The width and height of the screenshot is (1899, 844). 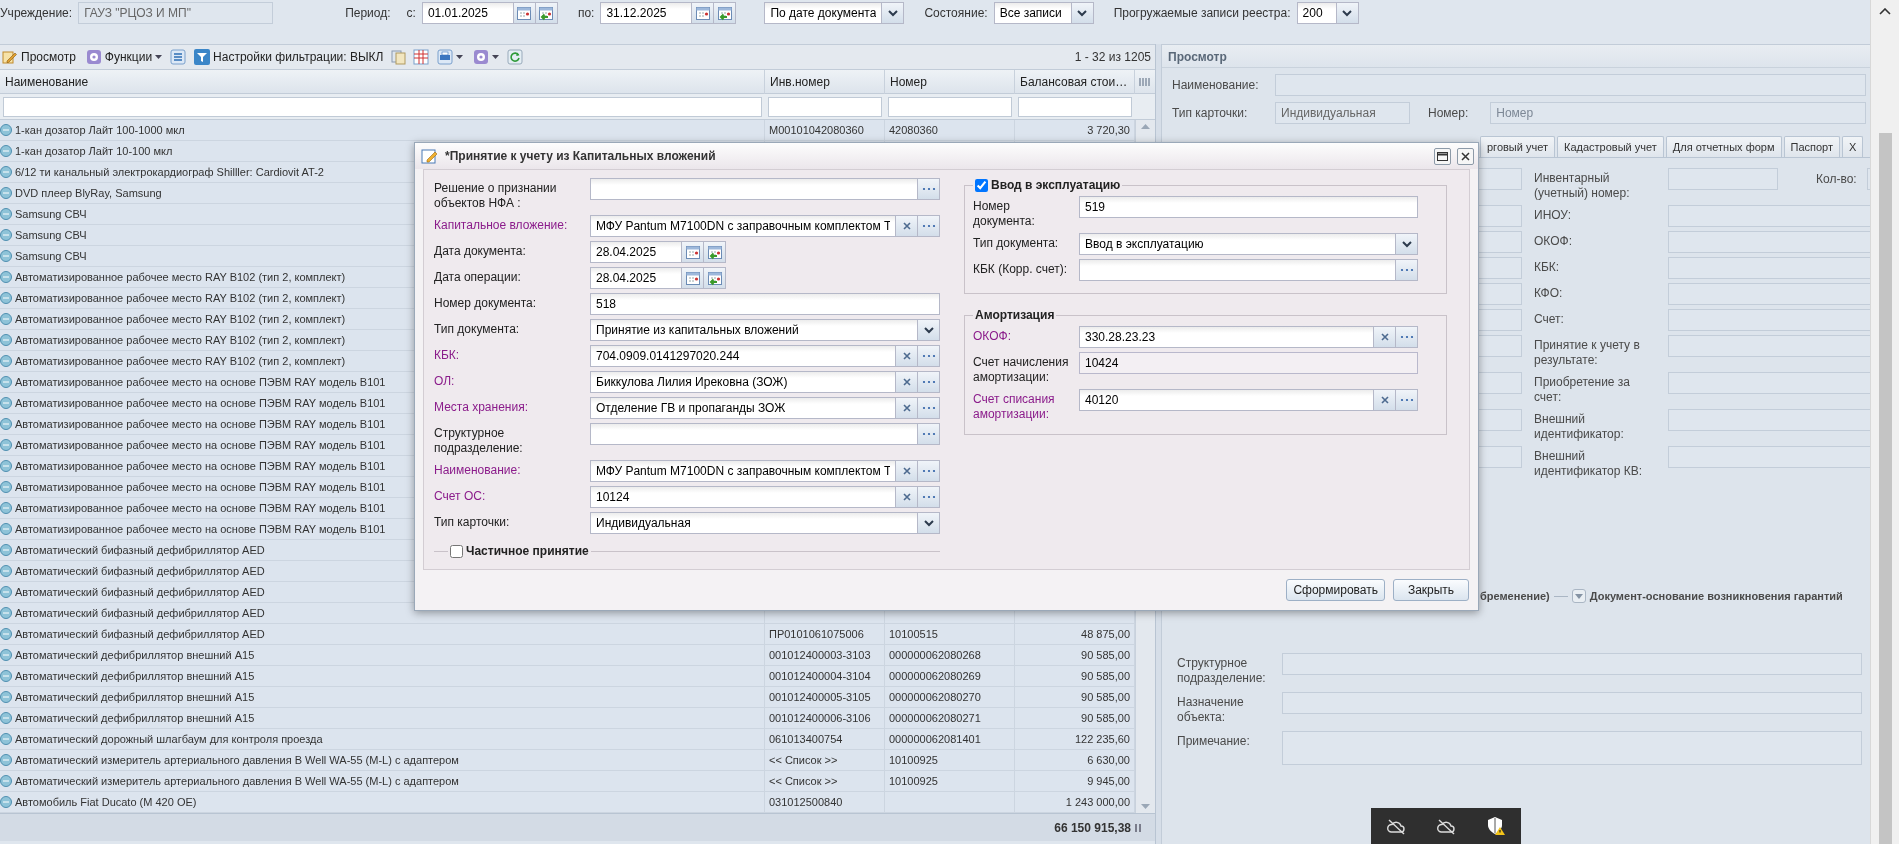 What do you see at coordinates (124, 57) in the screenshot?
I see `functions-menu: Функции` at bounding box center [124, 57].